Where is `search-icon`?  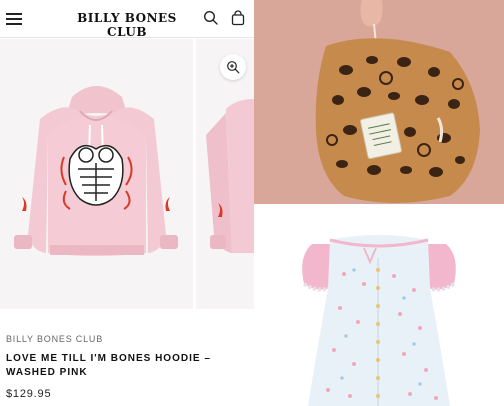
search-icon is located at coordinates (211, 18).